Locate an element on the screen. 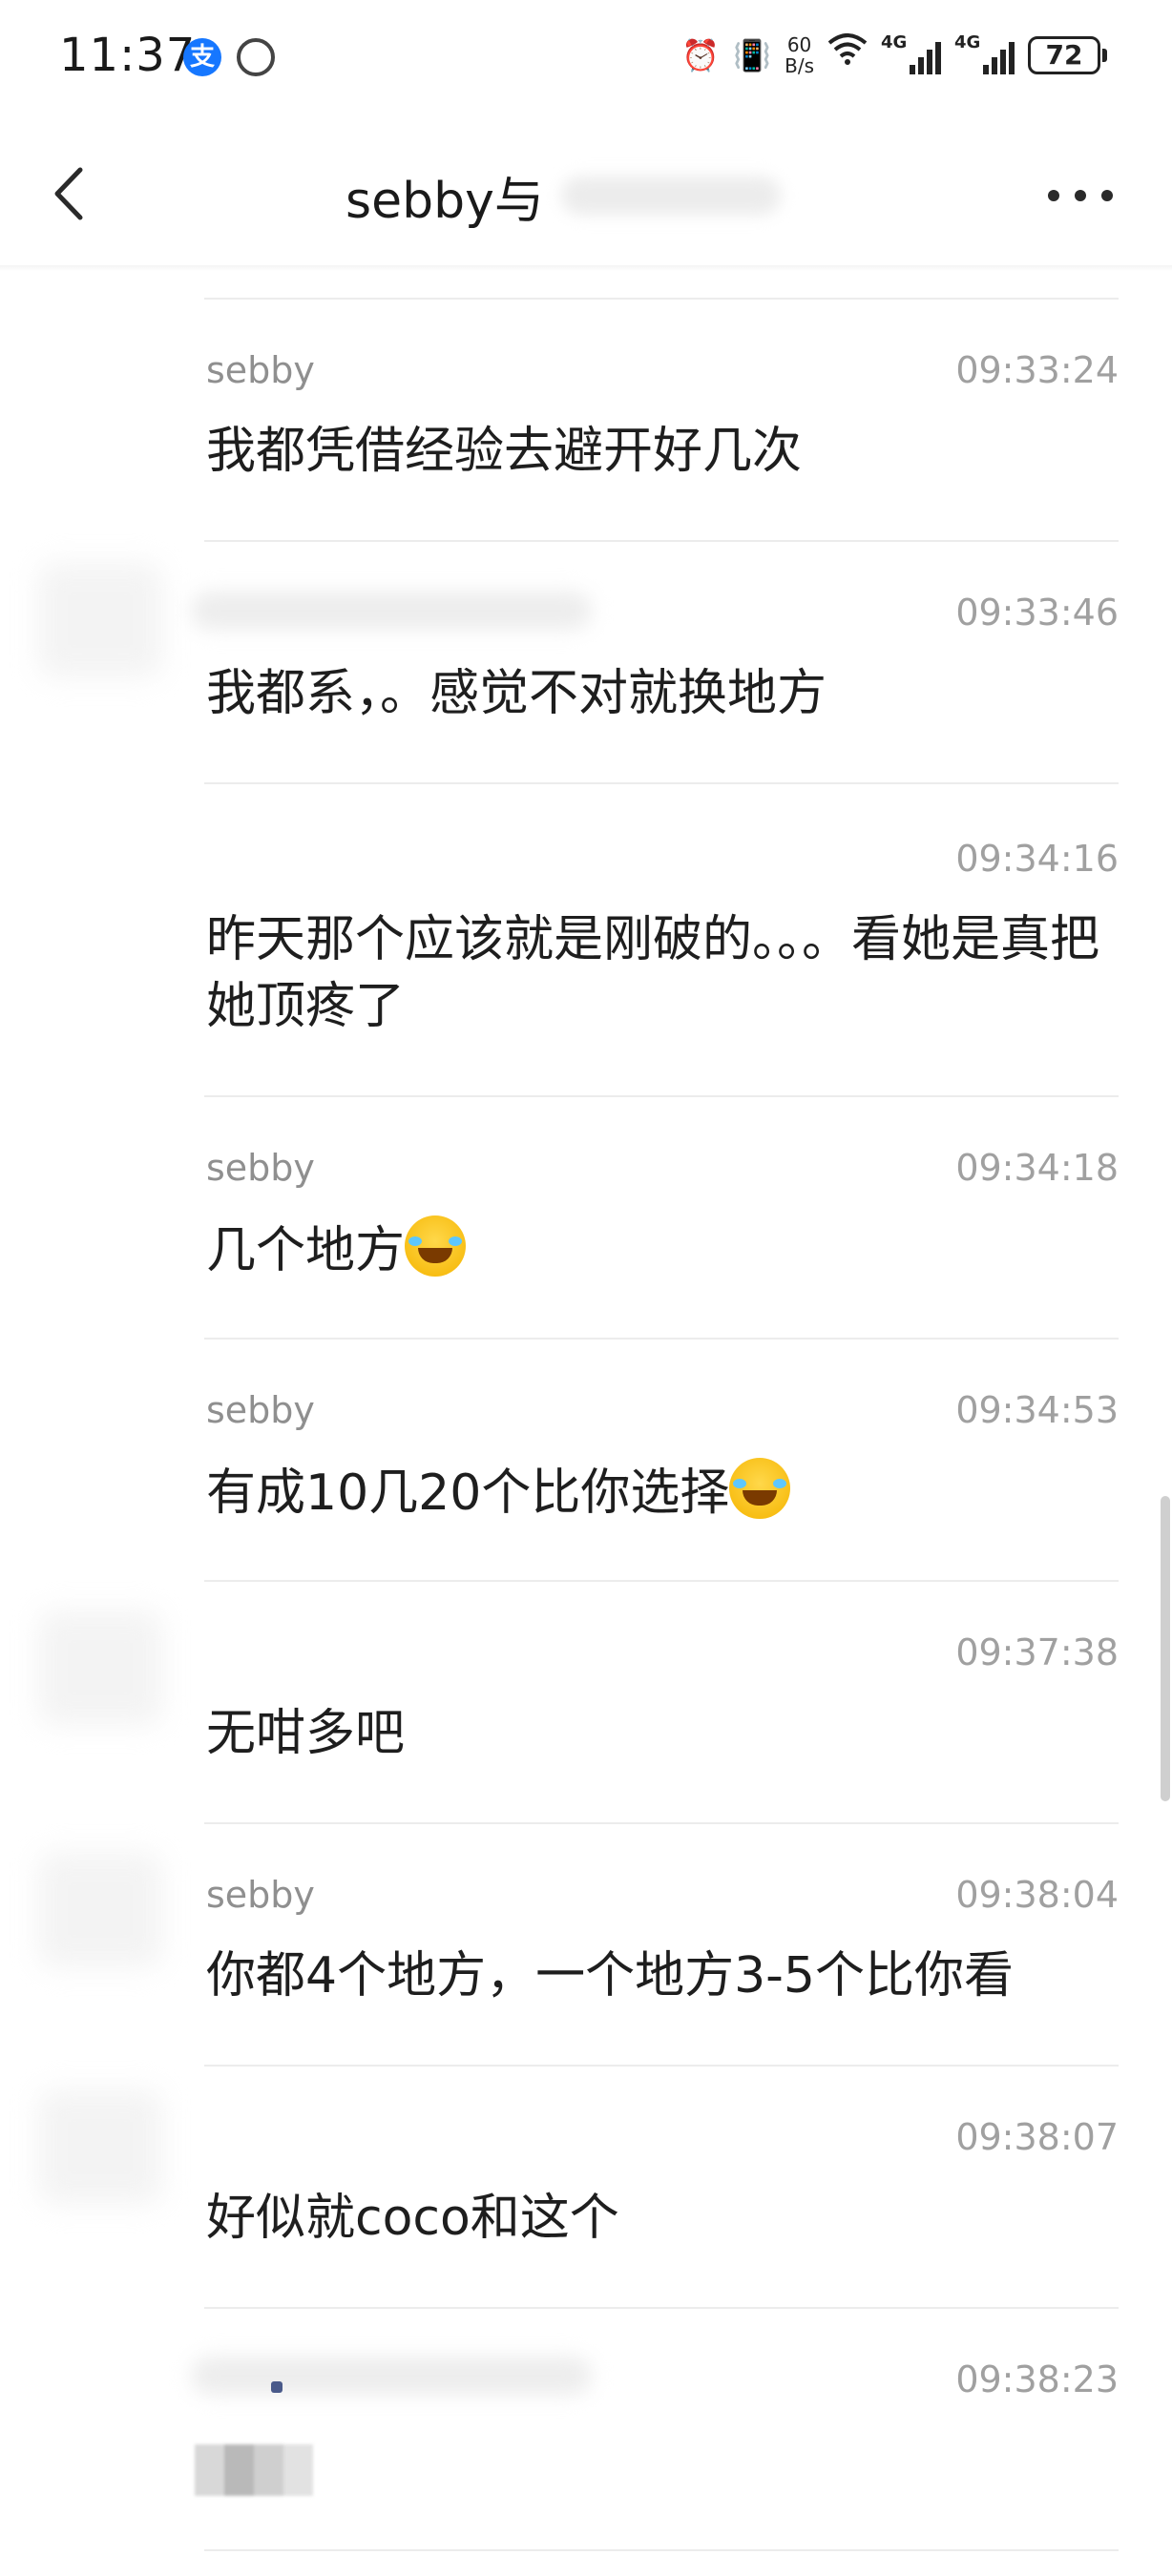 The height and width of the screenshot is (2576, 1172). alipay-icon: 支 is located at coordinates (202, 57).